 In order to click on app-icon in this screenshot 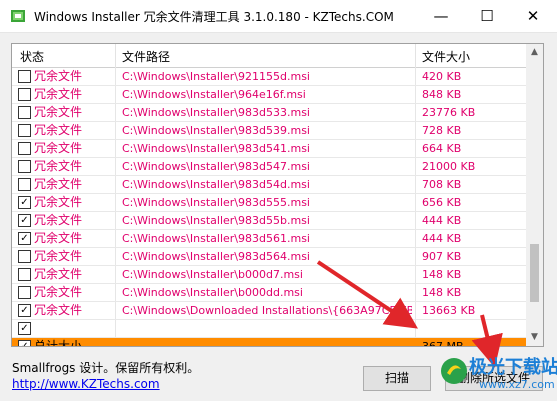, I will do `click(18, 16)`.